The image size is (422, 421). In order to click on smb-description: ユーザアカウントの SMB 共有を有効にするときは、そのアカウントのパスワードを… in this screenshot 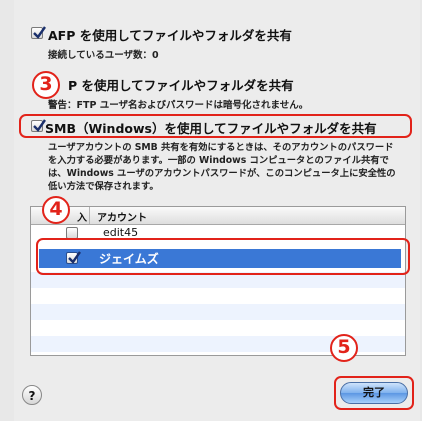, I will do `click(222, 166)`.